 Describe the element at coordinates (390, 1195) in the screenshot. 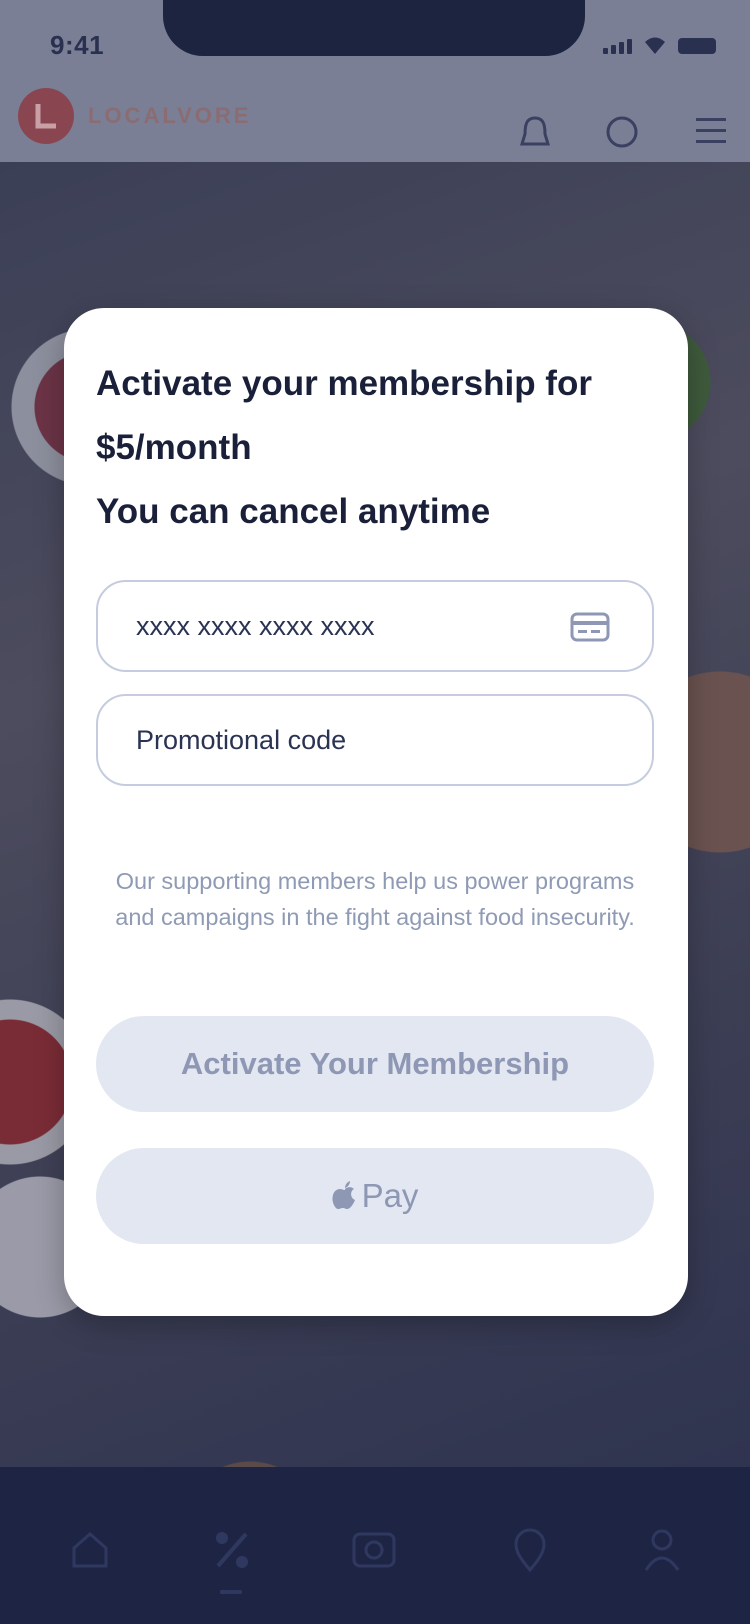

I see `apple-pay-label: Pay` at that location.